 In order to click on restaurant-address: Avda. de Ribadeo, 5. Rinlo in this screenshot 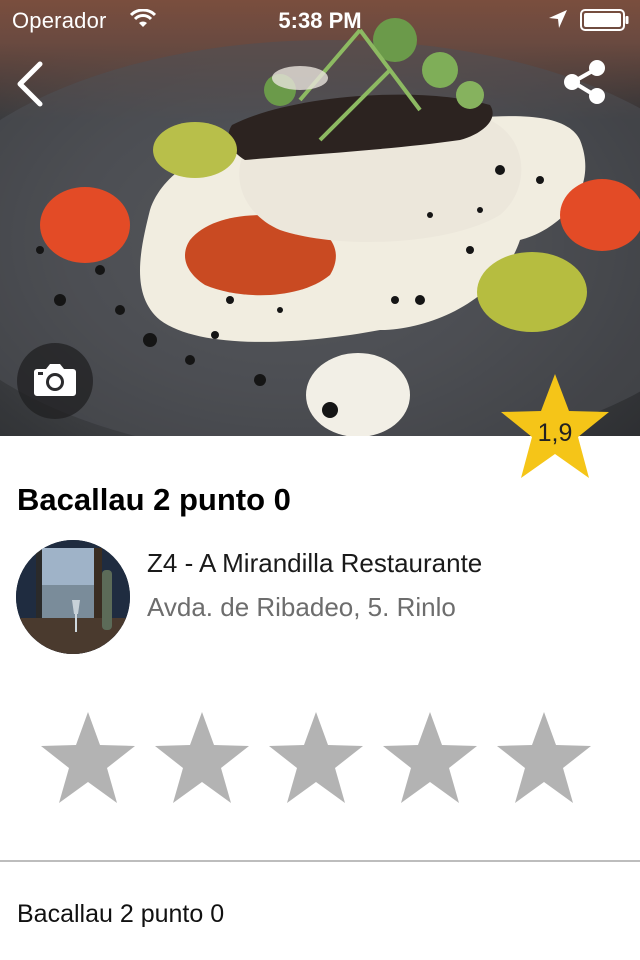, I will do `click(301, 607)`.